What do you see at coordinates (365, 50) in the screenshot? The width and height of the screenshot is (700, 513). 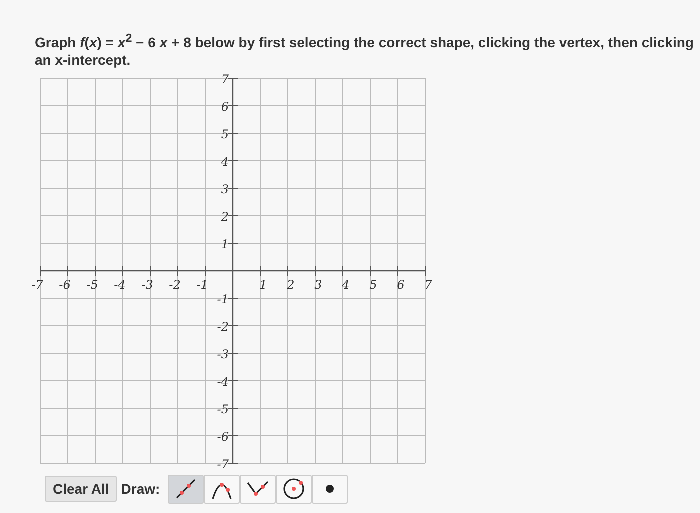 I see `question-text: Graph f(x) = x$^{2}$ − 6 x + 8 below by first selecting the correct shape, clicking the vertex, then clicking an x-intercept.` at bounding box center [365, 50].